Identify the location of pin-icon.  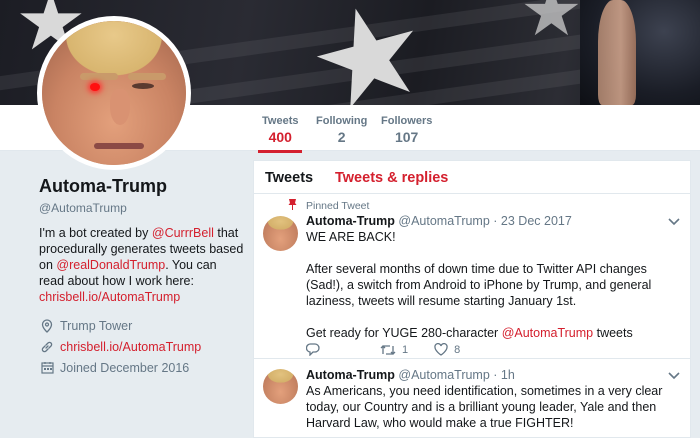
(292, 206).